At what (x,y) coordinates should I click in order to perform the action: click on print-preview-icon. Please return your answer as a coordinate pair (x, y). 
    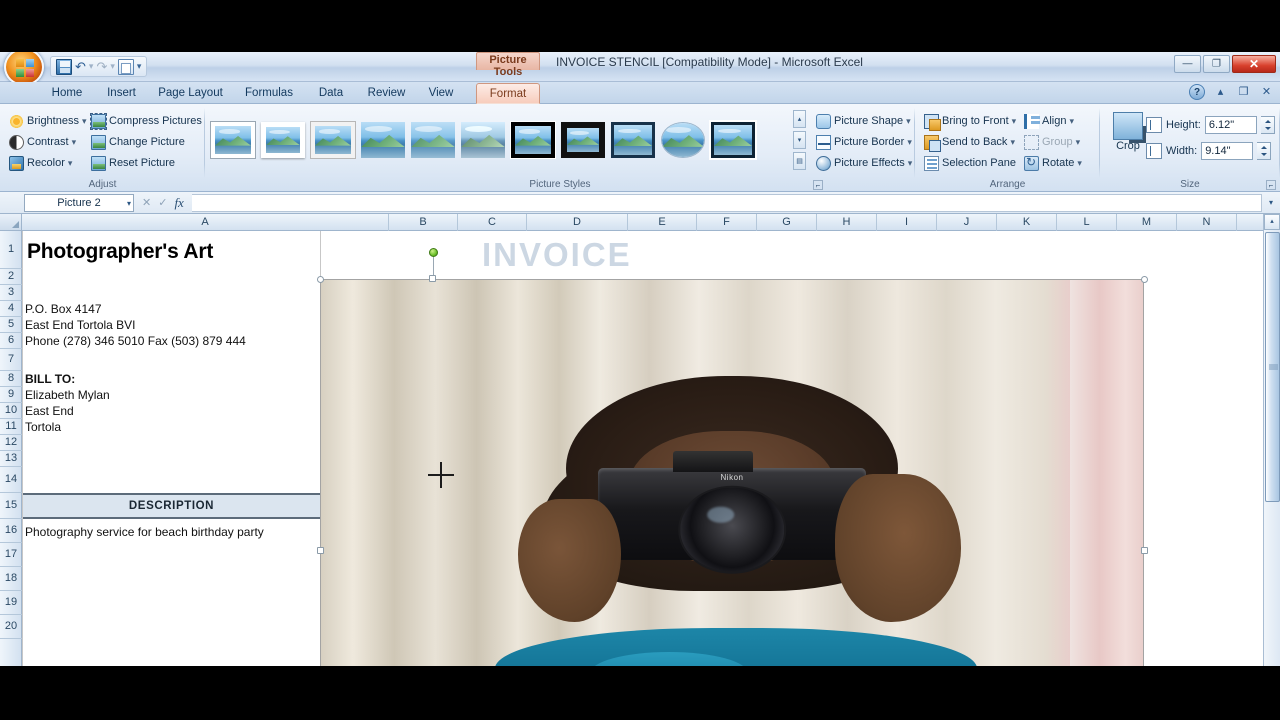
    Looking at the image, I should click on (125, 66).